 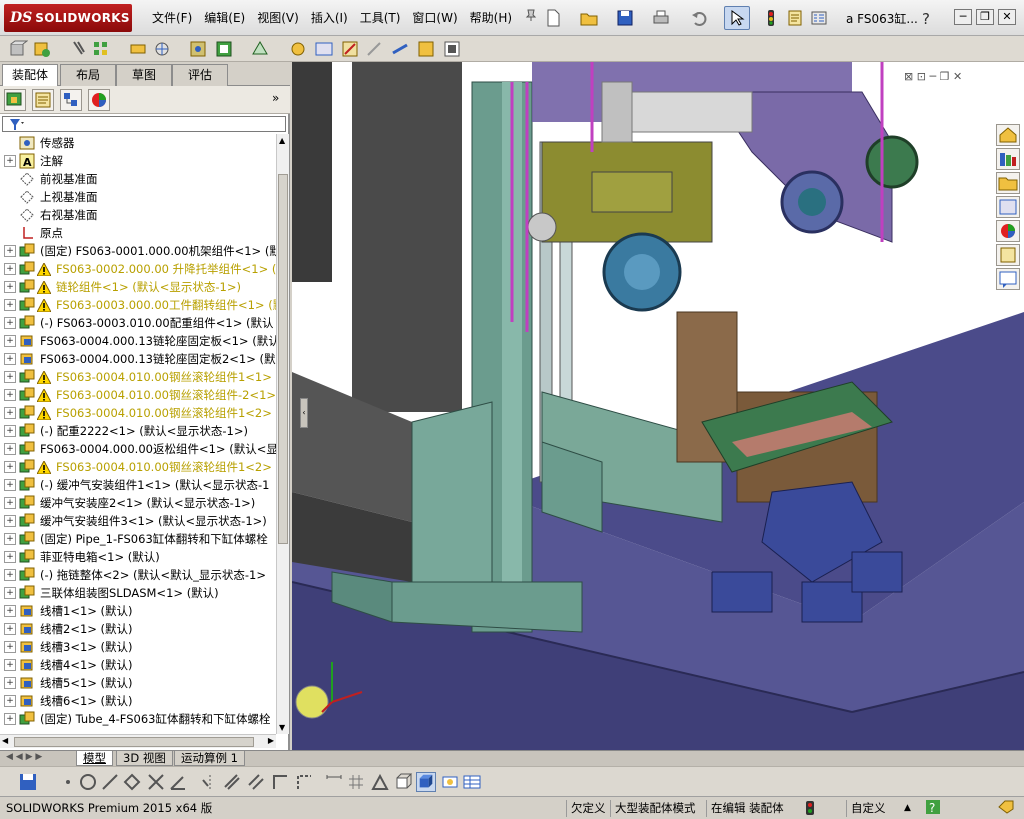 What do you see at coordinates (138, 323) in the screenshot?
I see `tree-item: + (-) FS063-0003.010.00配重组件<1> (默认` at bounding box center [138, 323].